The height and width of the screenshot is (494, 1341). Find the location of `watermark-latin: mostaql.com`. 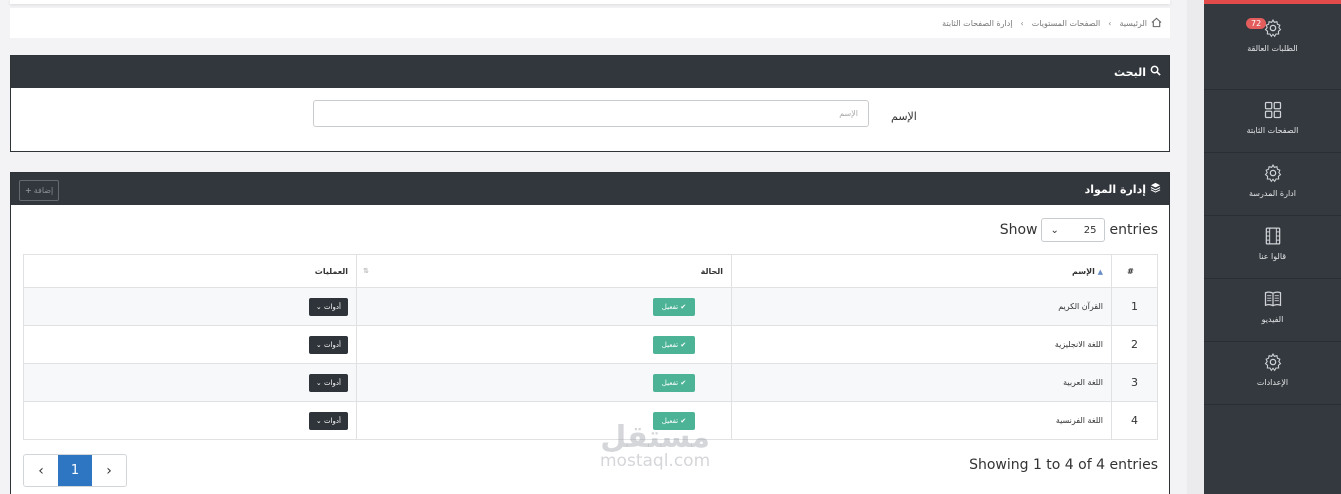

watermark-latin: mostaql.com is located at coordinates (655, 461).